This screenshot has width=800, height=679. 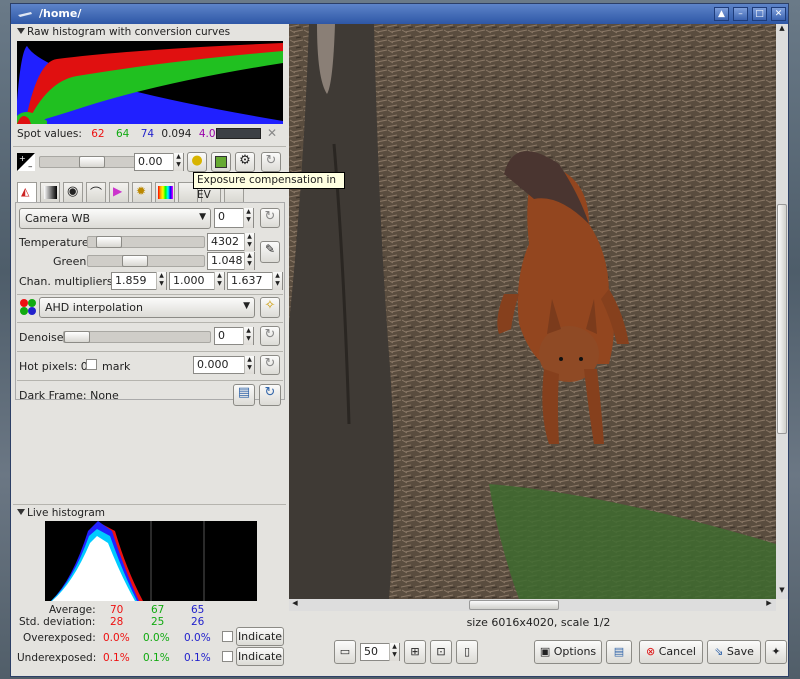 I want to click on scroll-left-icon: ◀, so click(x=295, y=605).